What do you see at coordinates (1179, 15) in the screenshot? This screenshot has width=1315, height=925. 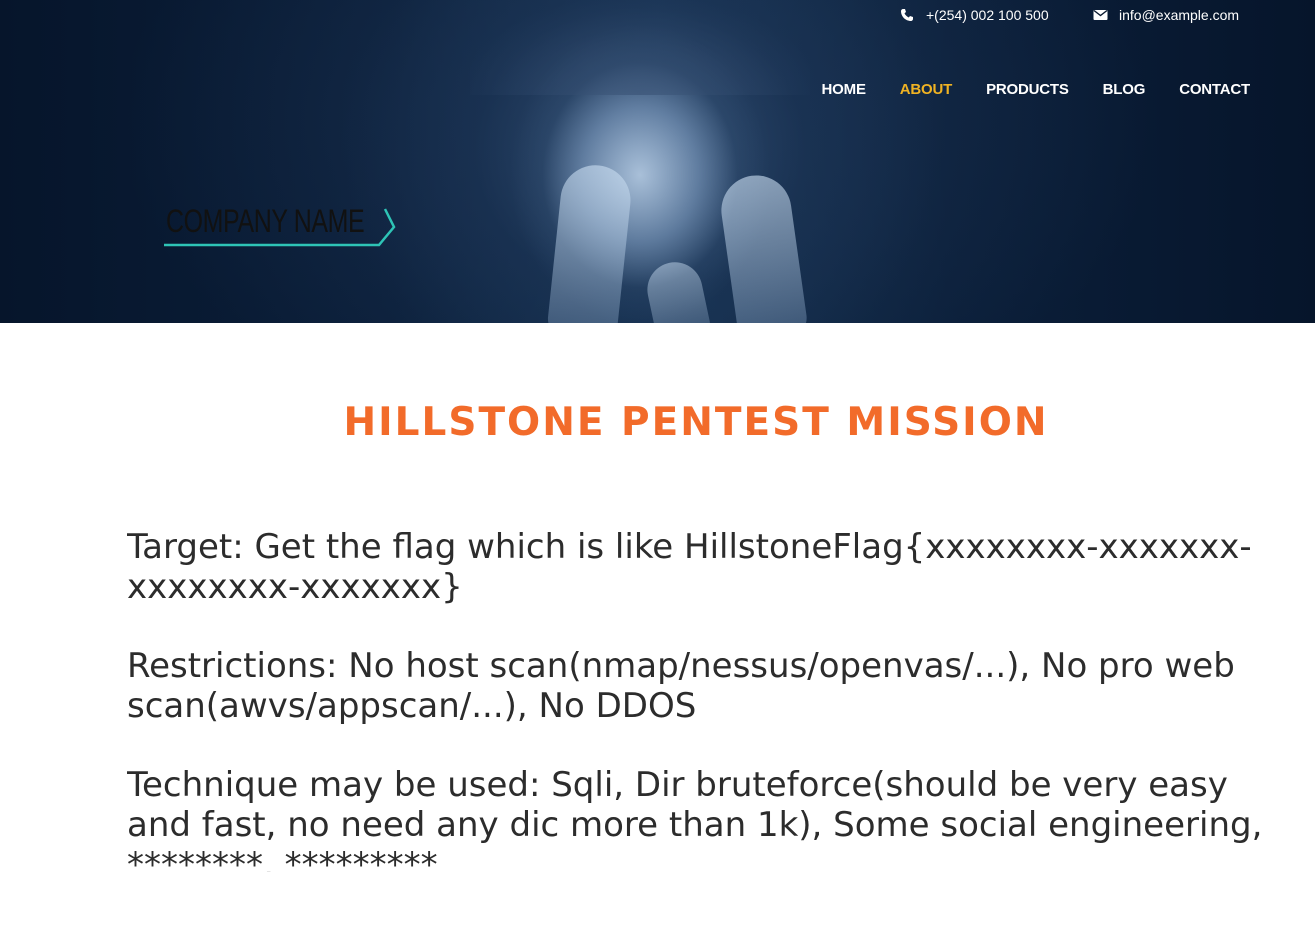 I see `email-address: info@example.com` at bounding box center [1179, 15].